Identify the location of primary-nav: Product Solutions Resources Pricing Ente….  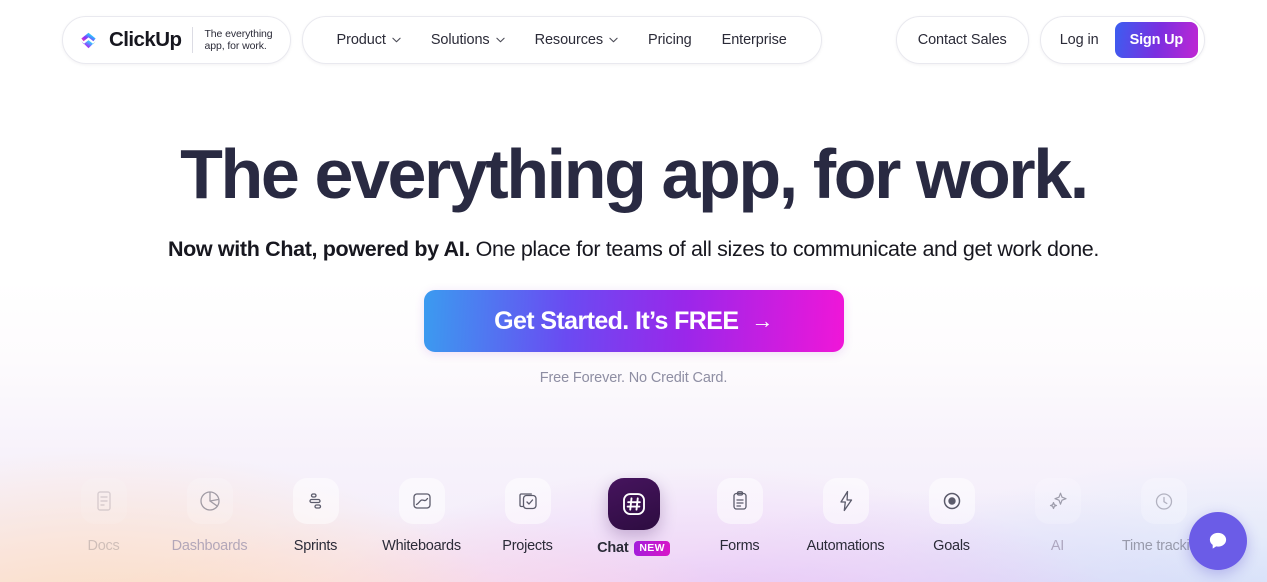
(561, 40).